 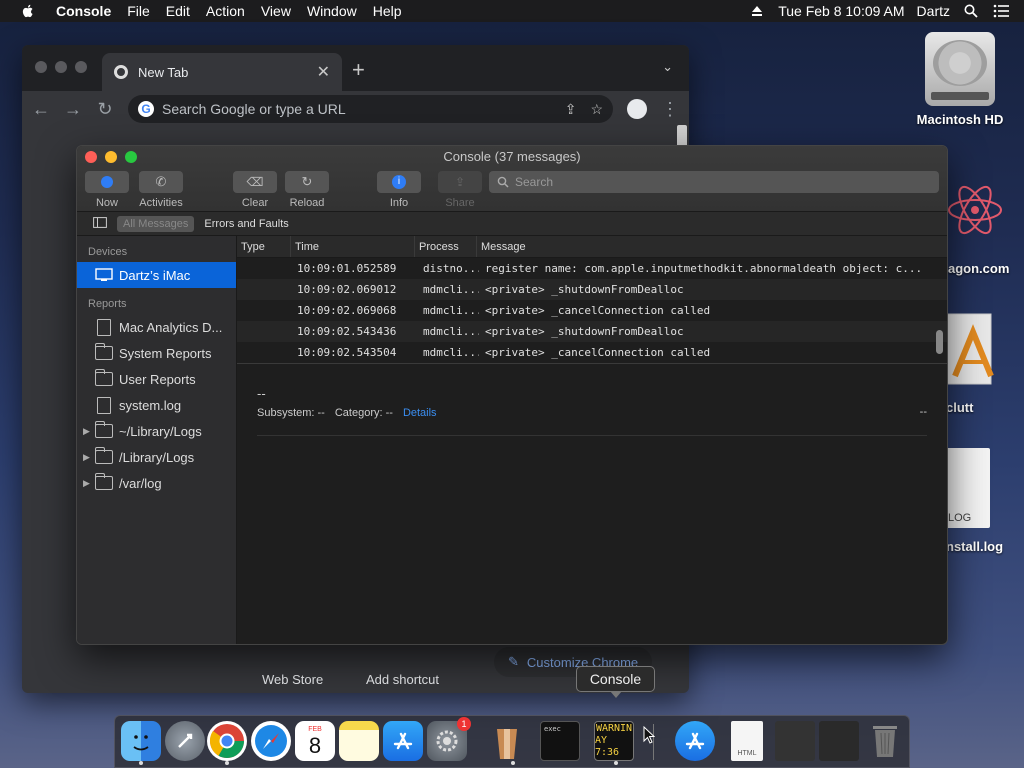 I want to click on installer-package-icon, so click(x=970, y=350).